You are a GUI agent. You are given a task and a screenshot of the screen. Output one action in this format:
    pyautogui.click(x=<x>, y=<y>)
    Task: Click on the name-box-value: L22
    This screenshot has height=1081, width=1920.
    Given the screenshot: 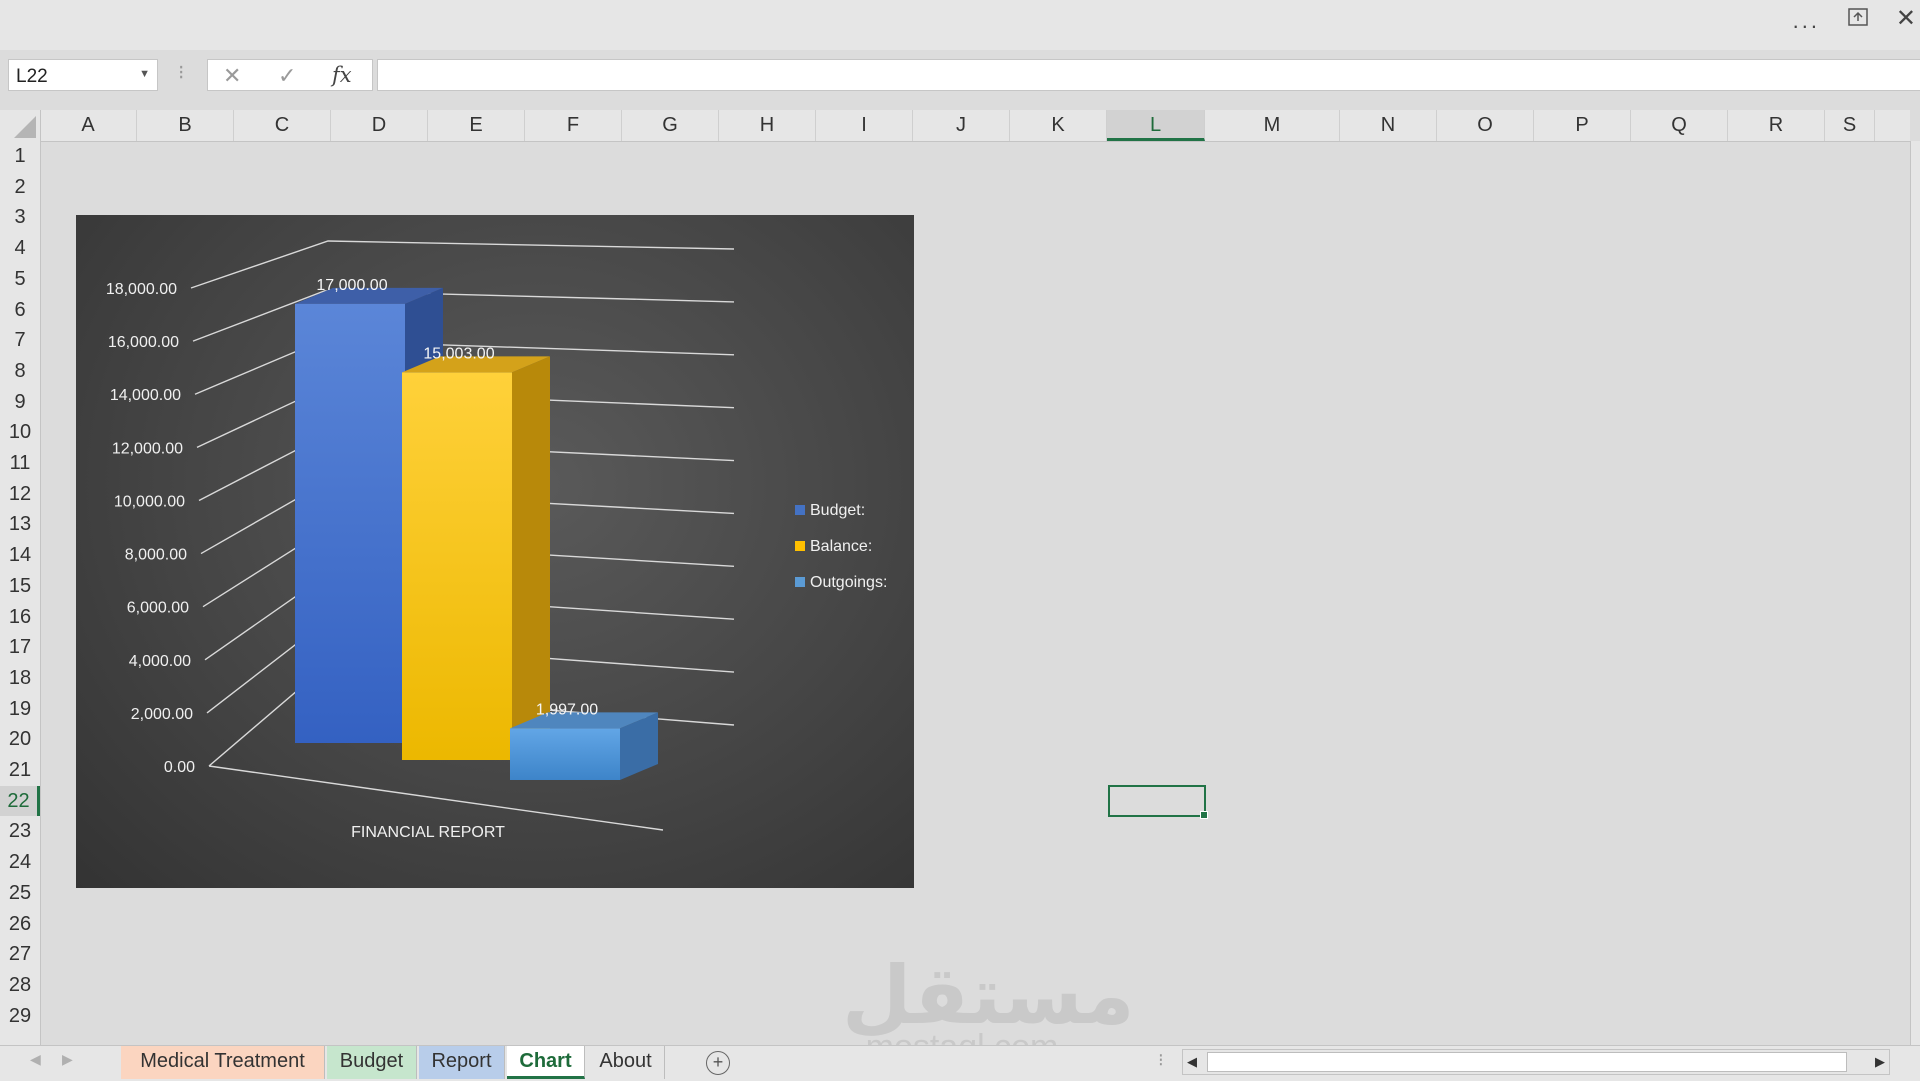 What is the action you would take?
    pyautogui.click(x=32, y=76)
    